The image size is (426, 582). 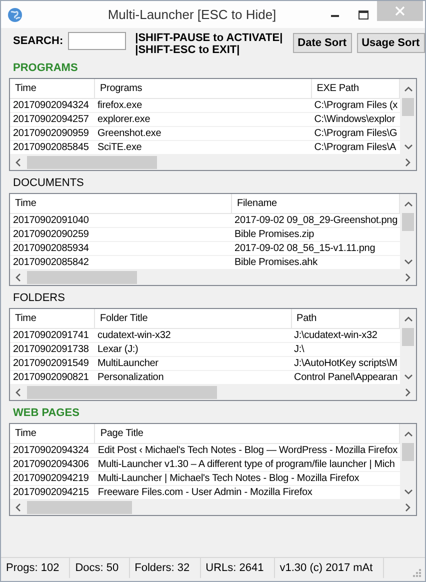 I want to click on list-cell: MultiLauncher, so click(x=193, y=363).